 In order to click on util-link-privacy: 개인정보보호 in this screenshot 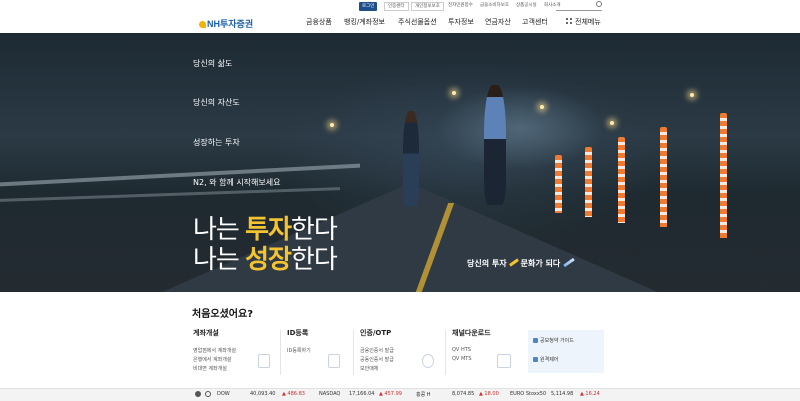, I will do `click(427, 6)`.